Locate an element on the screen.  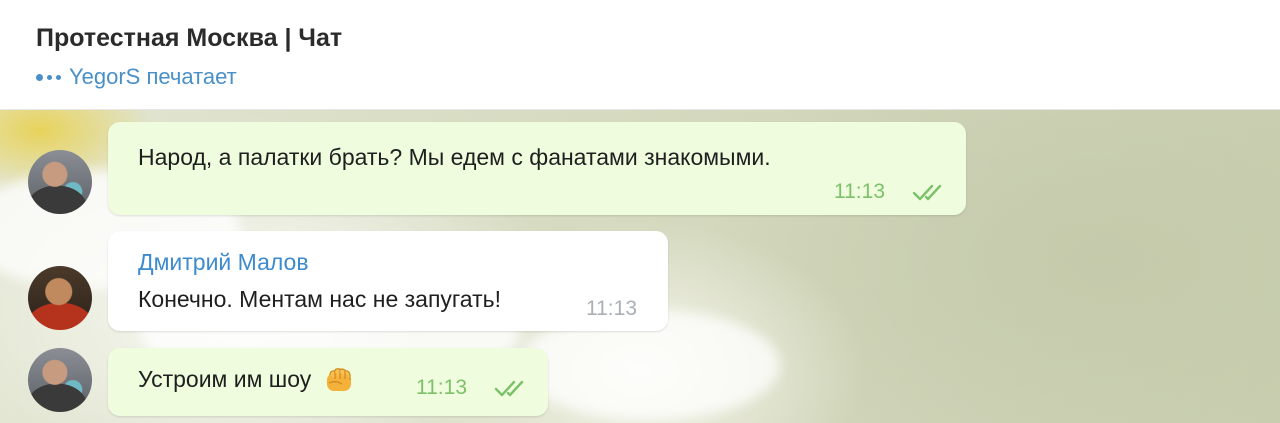
chat-title: Протестная Москва | Чат is located at coordinates (189, 38).